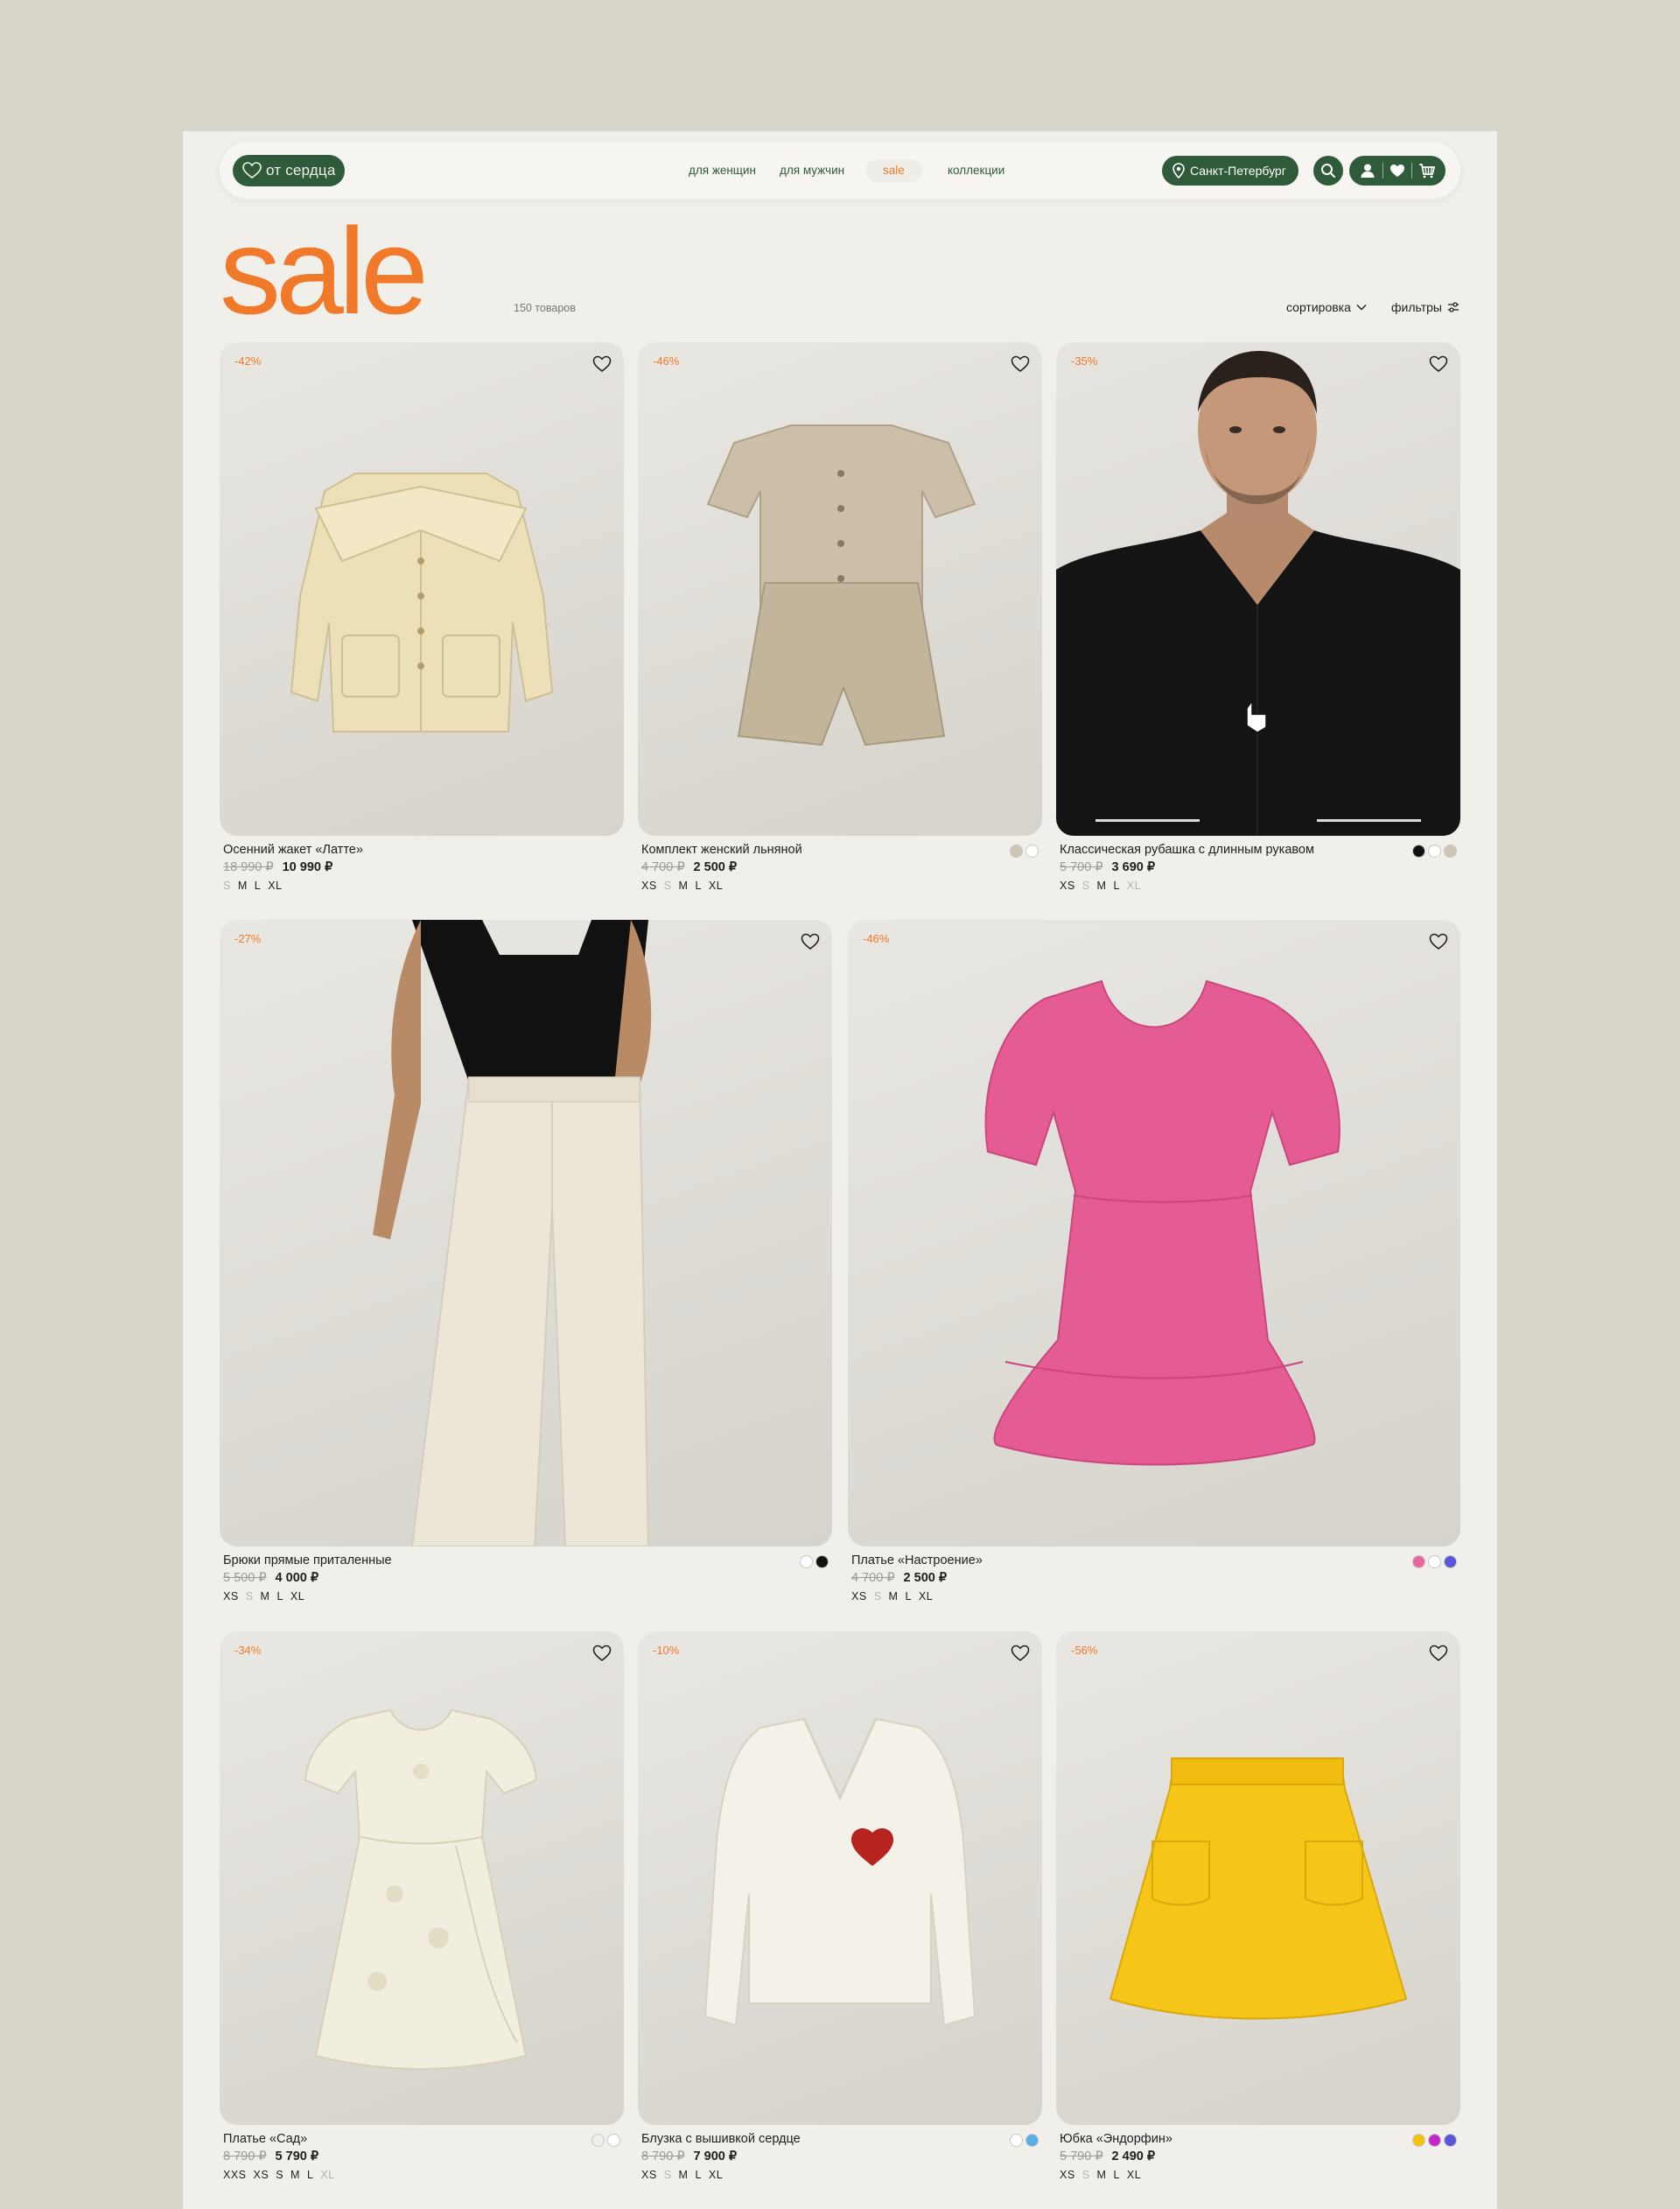  I want to click on product-name: Блузка с вышивкой сердце, so click(721, 2139).